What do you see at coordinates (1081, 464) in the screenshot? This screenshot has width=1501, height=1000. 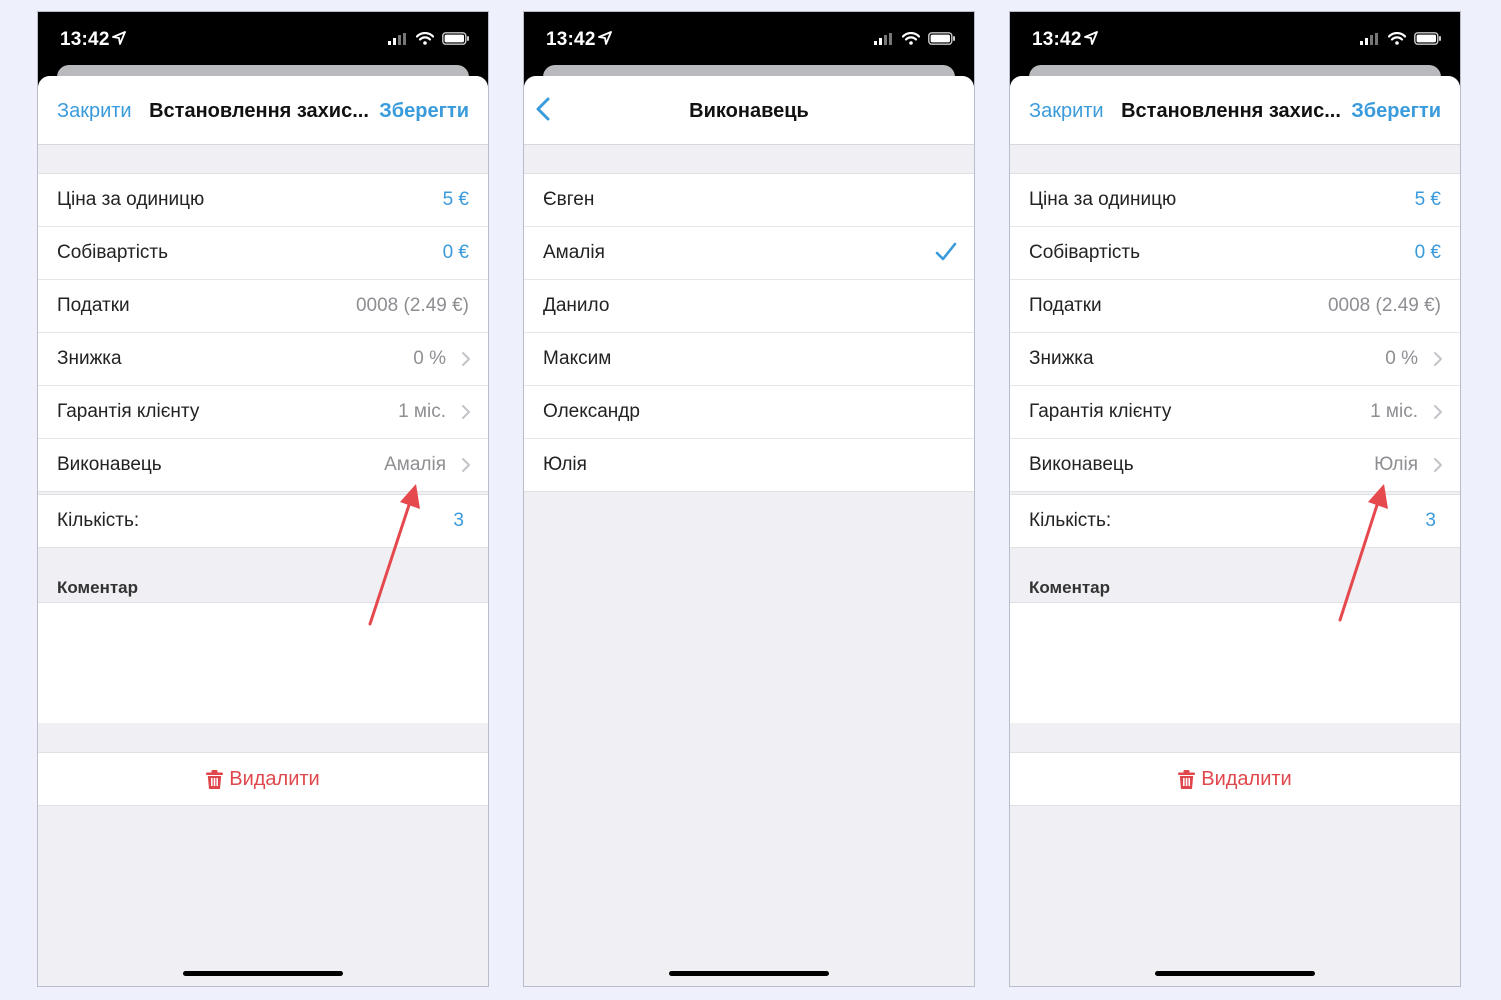 I see `row-label: Виконавець` at bounding box center [1081, 464].